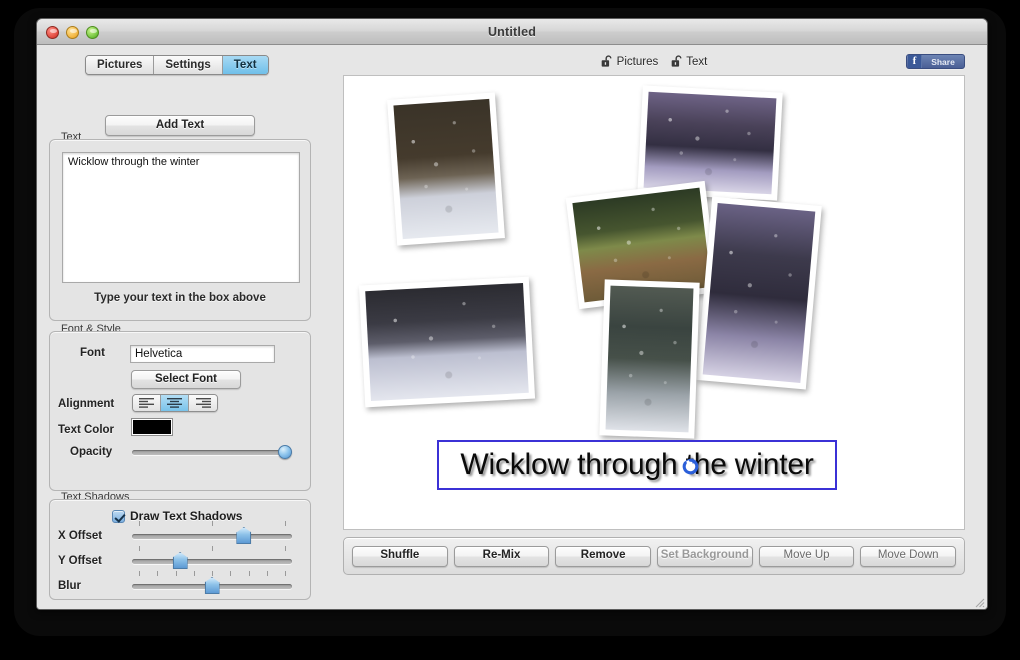 The image size is (1020, 660). What do you see at coordinates (69, 586) in the screenshot?
I see `blur-label: Blur` at bounding box center [69, 586].